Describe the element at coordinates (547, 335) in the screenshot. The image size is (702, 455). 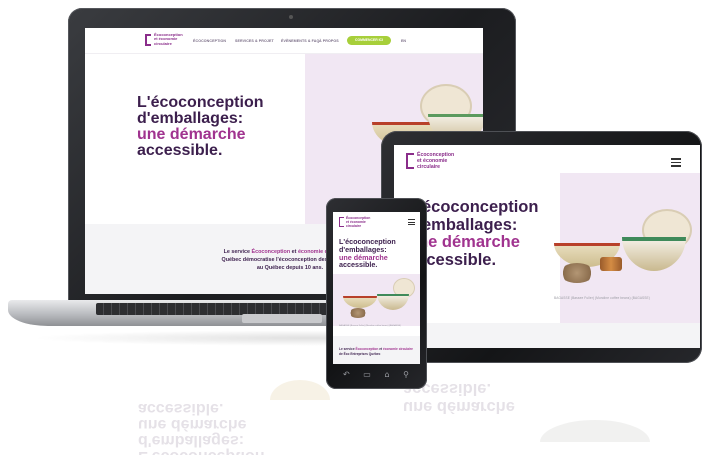
I see `intro-section` at that location.